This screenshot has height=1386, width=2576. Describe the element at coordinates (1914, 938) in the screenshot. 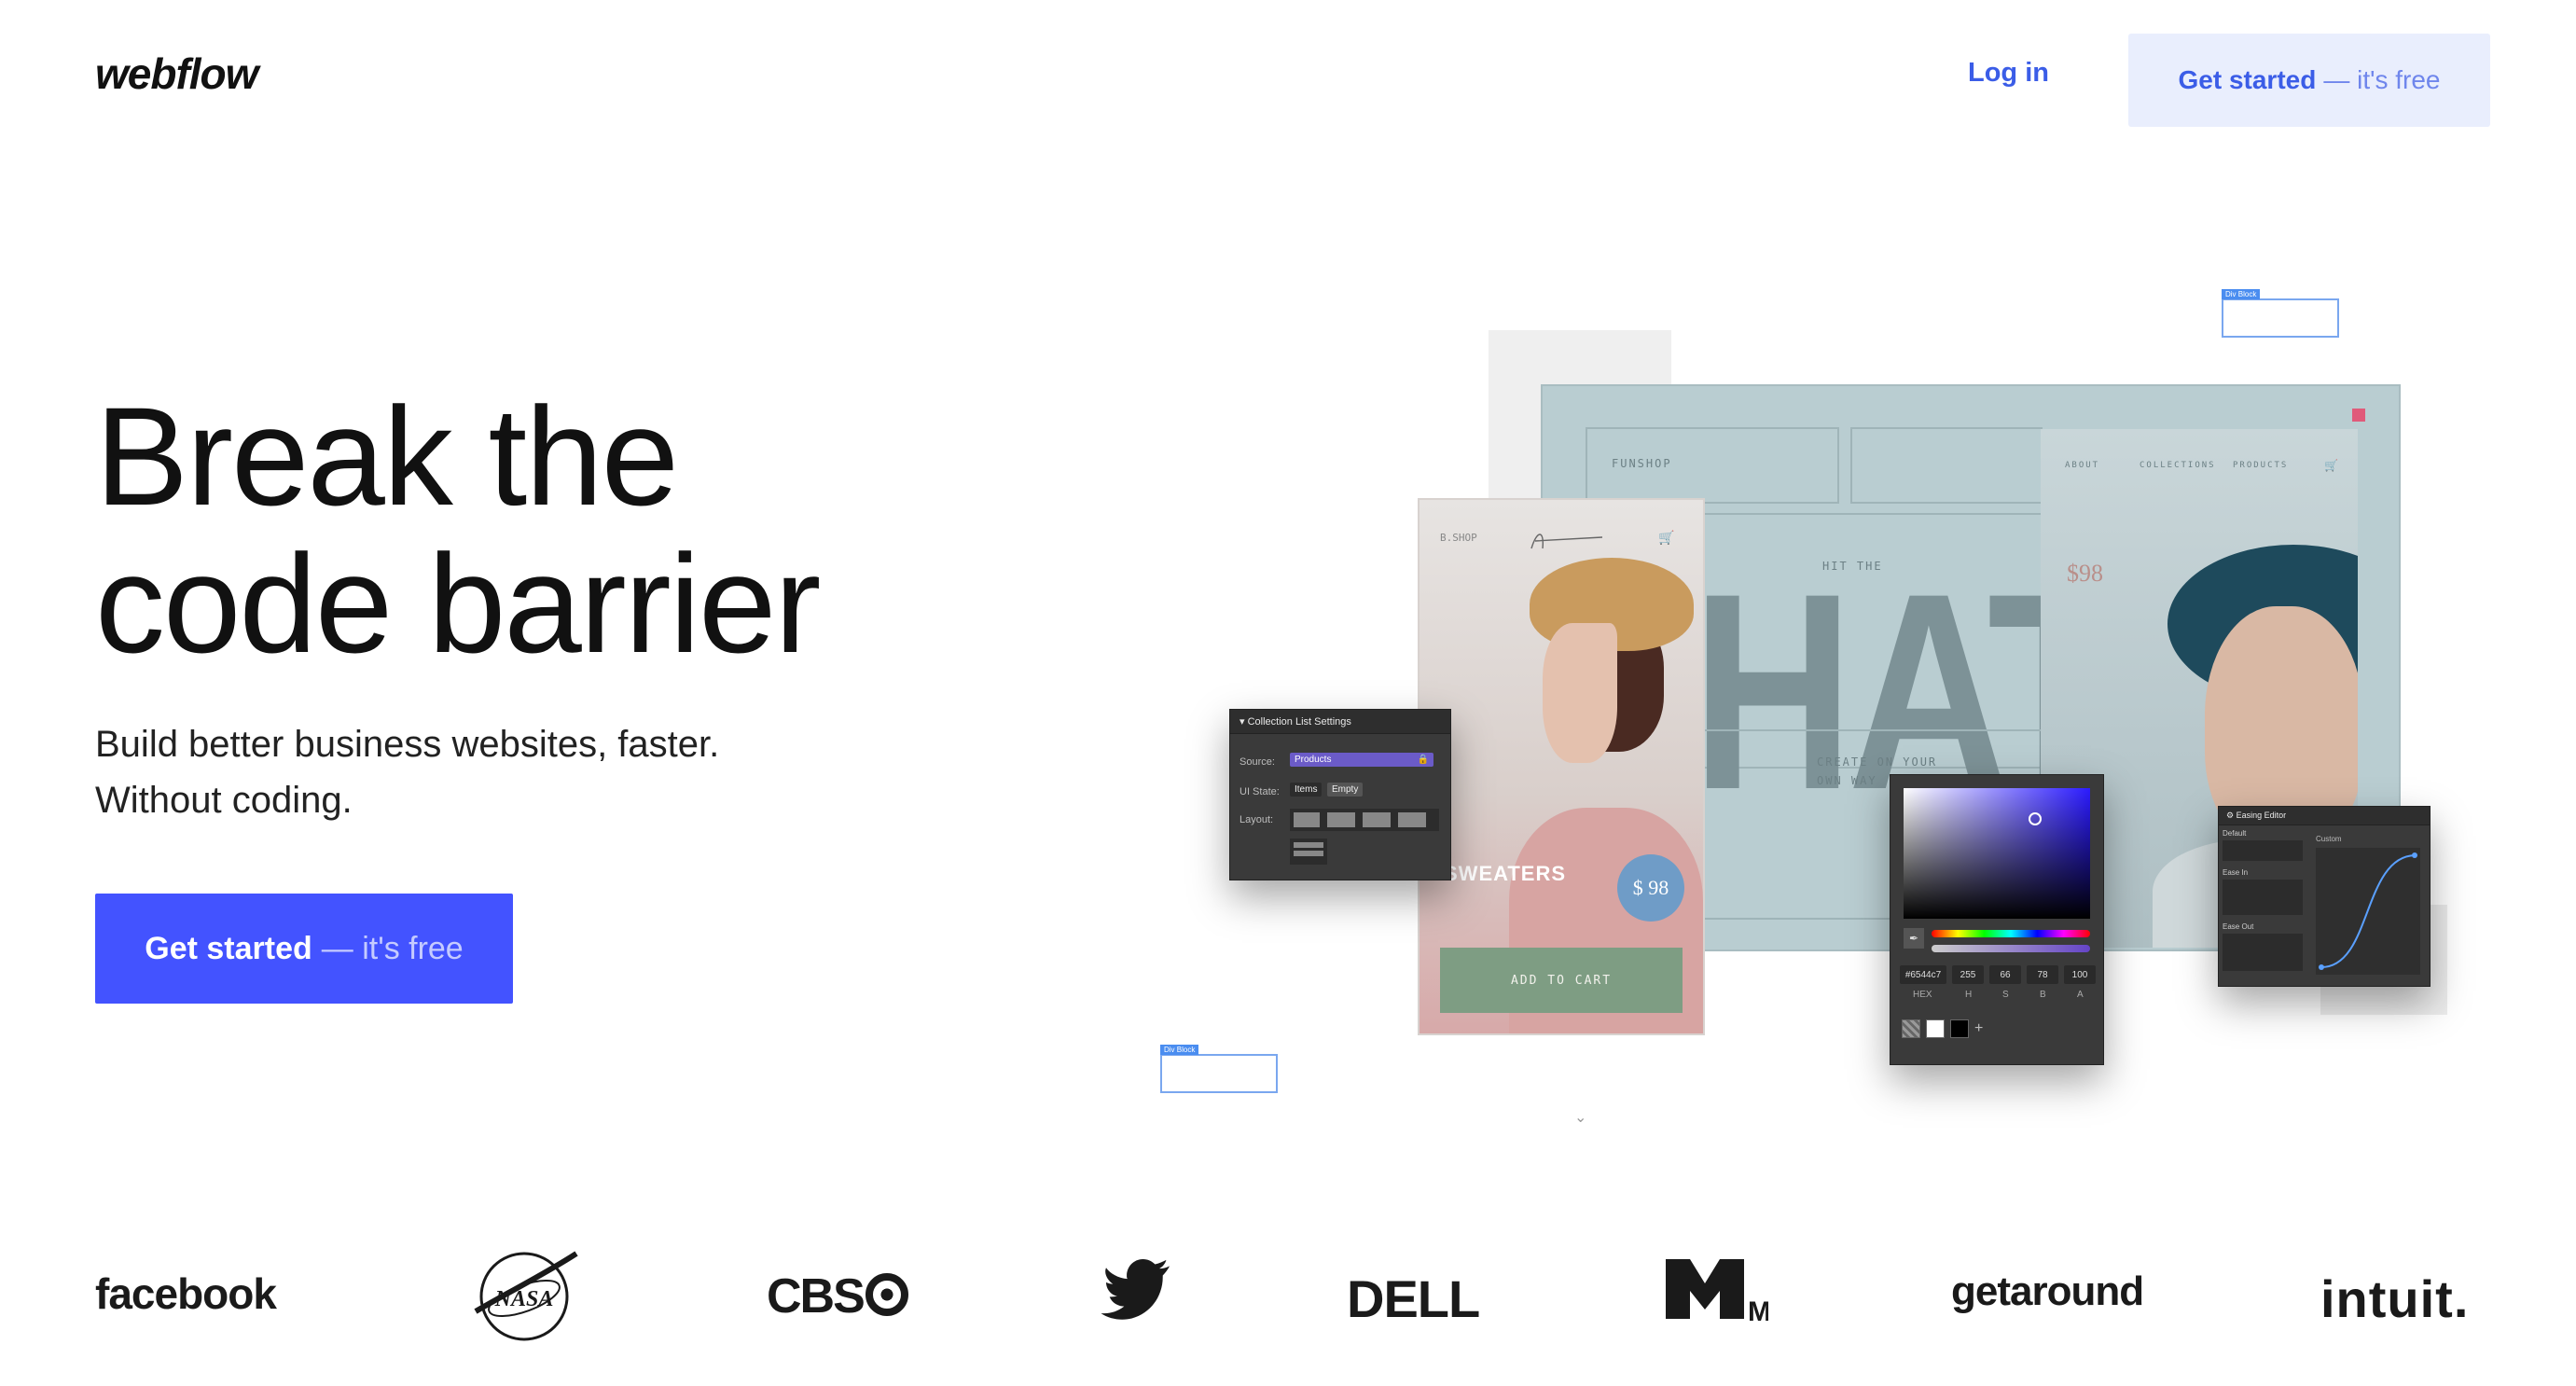

I see `eyedropper-icon: ✒` at that location.